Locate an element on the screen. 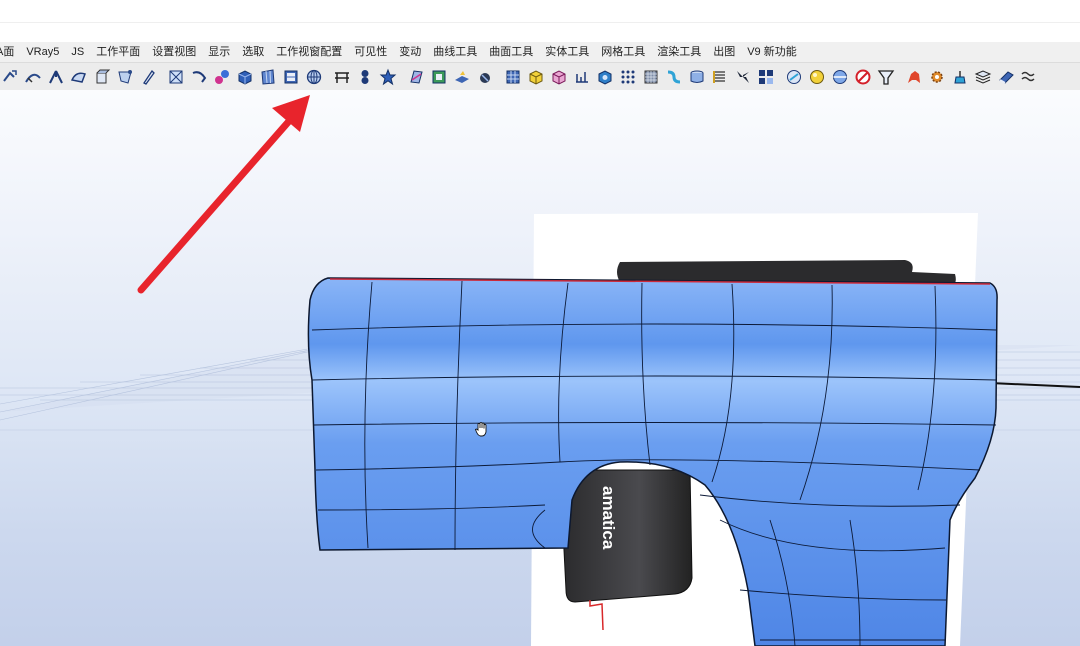  yellow-sphere-icon is located at coordinates (817, 77).